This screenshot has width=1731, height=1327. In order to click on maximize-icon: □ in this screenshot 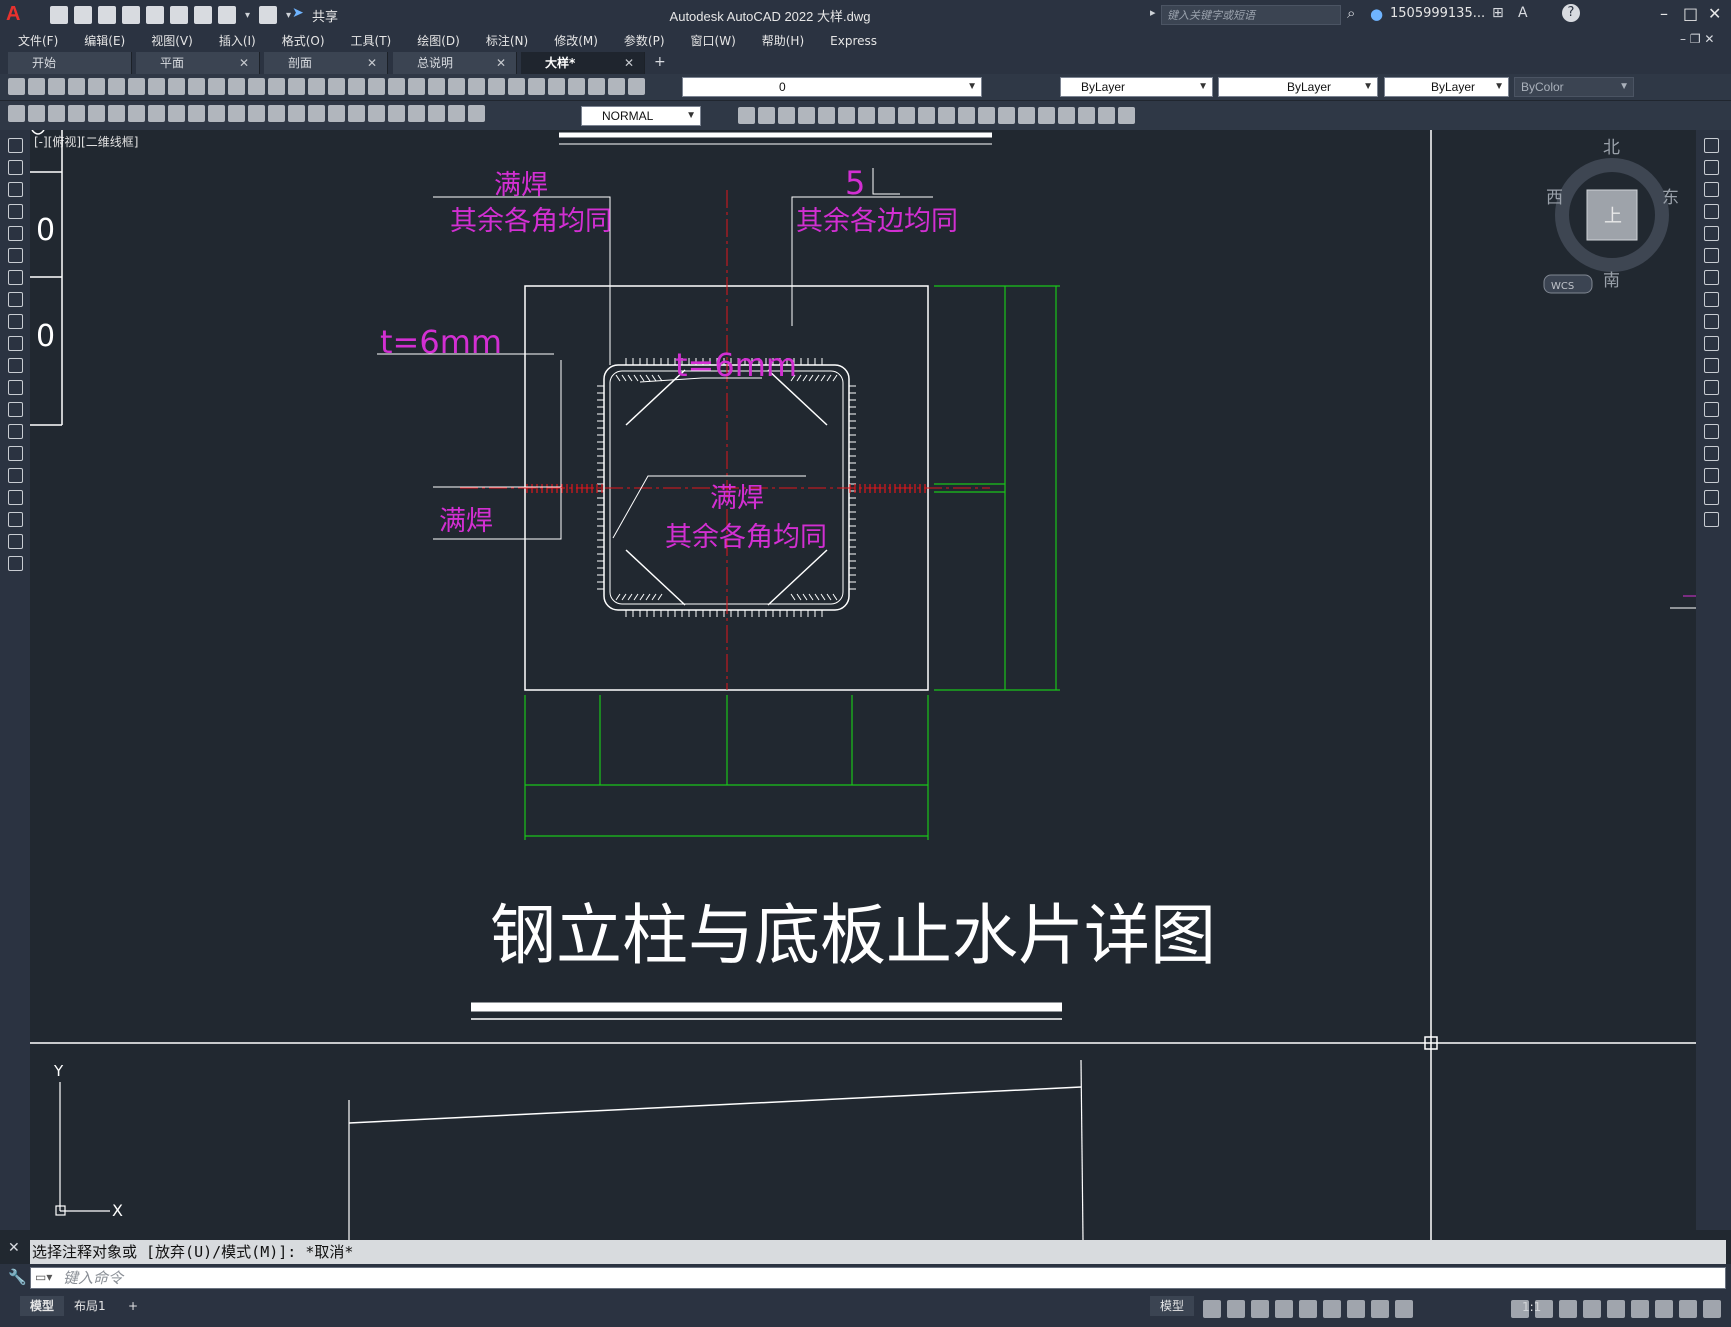, I will do `click(1690, 13)`.